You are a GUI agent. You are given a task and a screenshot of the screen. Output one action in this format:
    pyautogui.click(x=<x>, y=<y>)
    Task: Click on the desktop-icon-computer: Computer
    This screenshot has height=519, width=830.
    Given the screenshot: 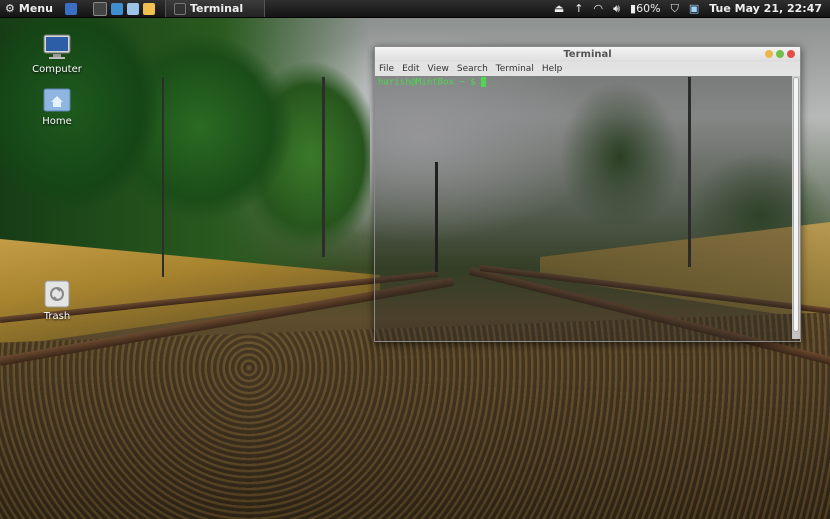 What is the action you would take?
    pyautogui.click(x=57, y=54)
    